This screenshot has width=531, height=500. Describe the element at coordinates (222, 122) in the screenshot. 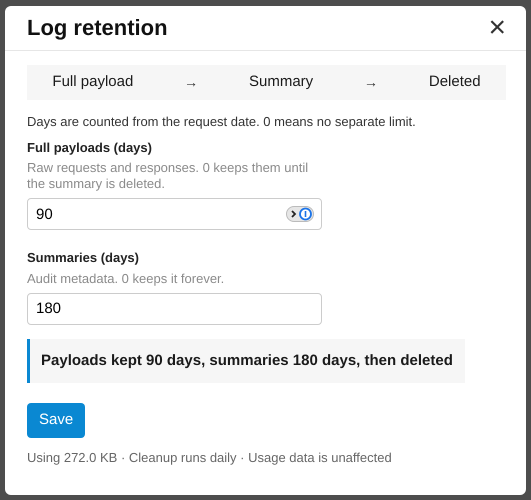

I see `note-text: Days are counted from the request date. 0 means no separate limit.` at that location.